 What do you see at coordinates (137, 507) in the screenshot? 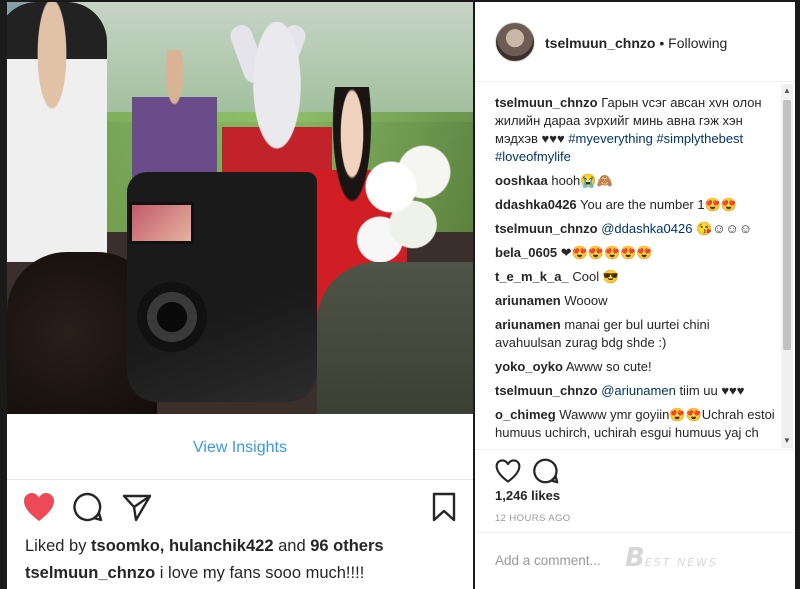
I see `paper-plane-icon` at bounding box center [137, 507].